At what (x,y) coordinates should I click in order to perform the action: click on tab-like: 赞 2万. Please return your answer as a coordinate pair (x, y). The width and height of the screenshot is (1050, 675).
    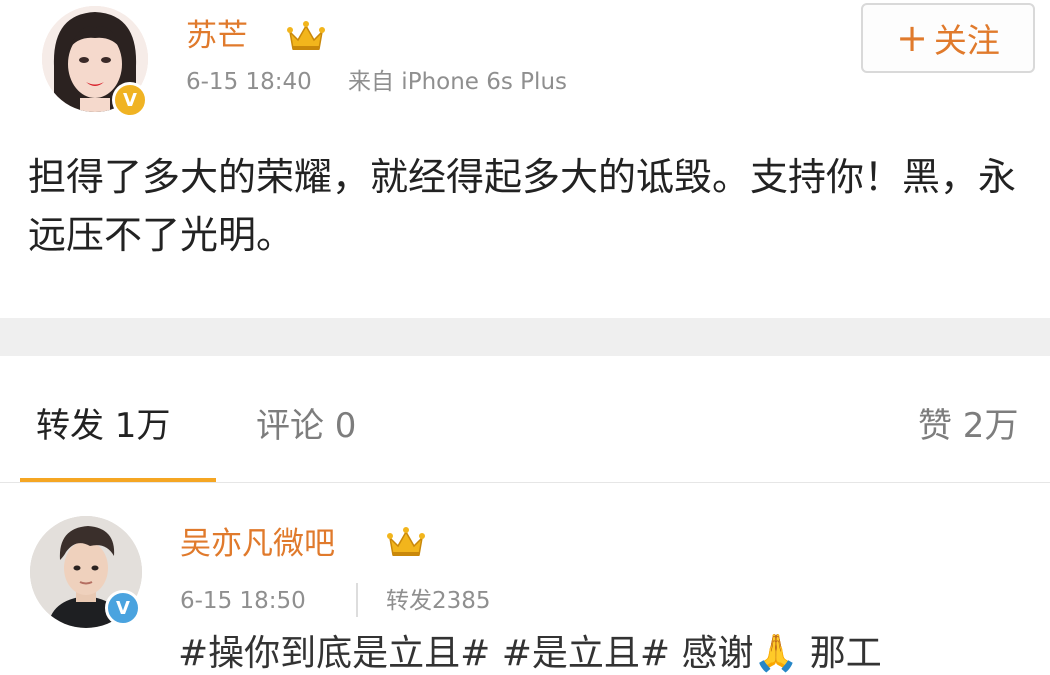
    Looking at the image, I should click on (968, 426).